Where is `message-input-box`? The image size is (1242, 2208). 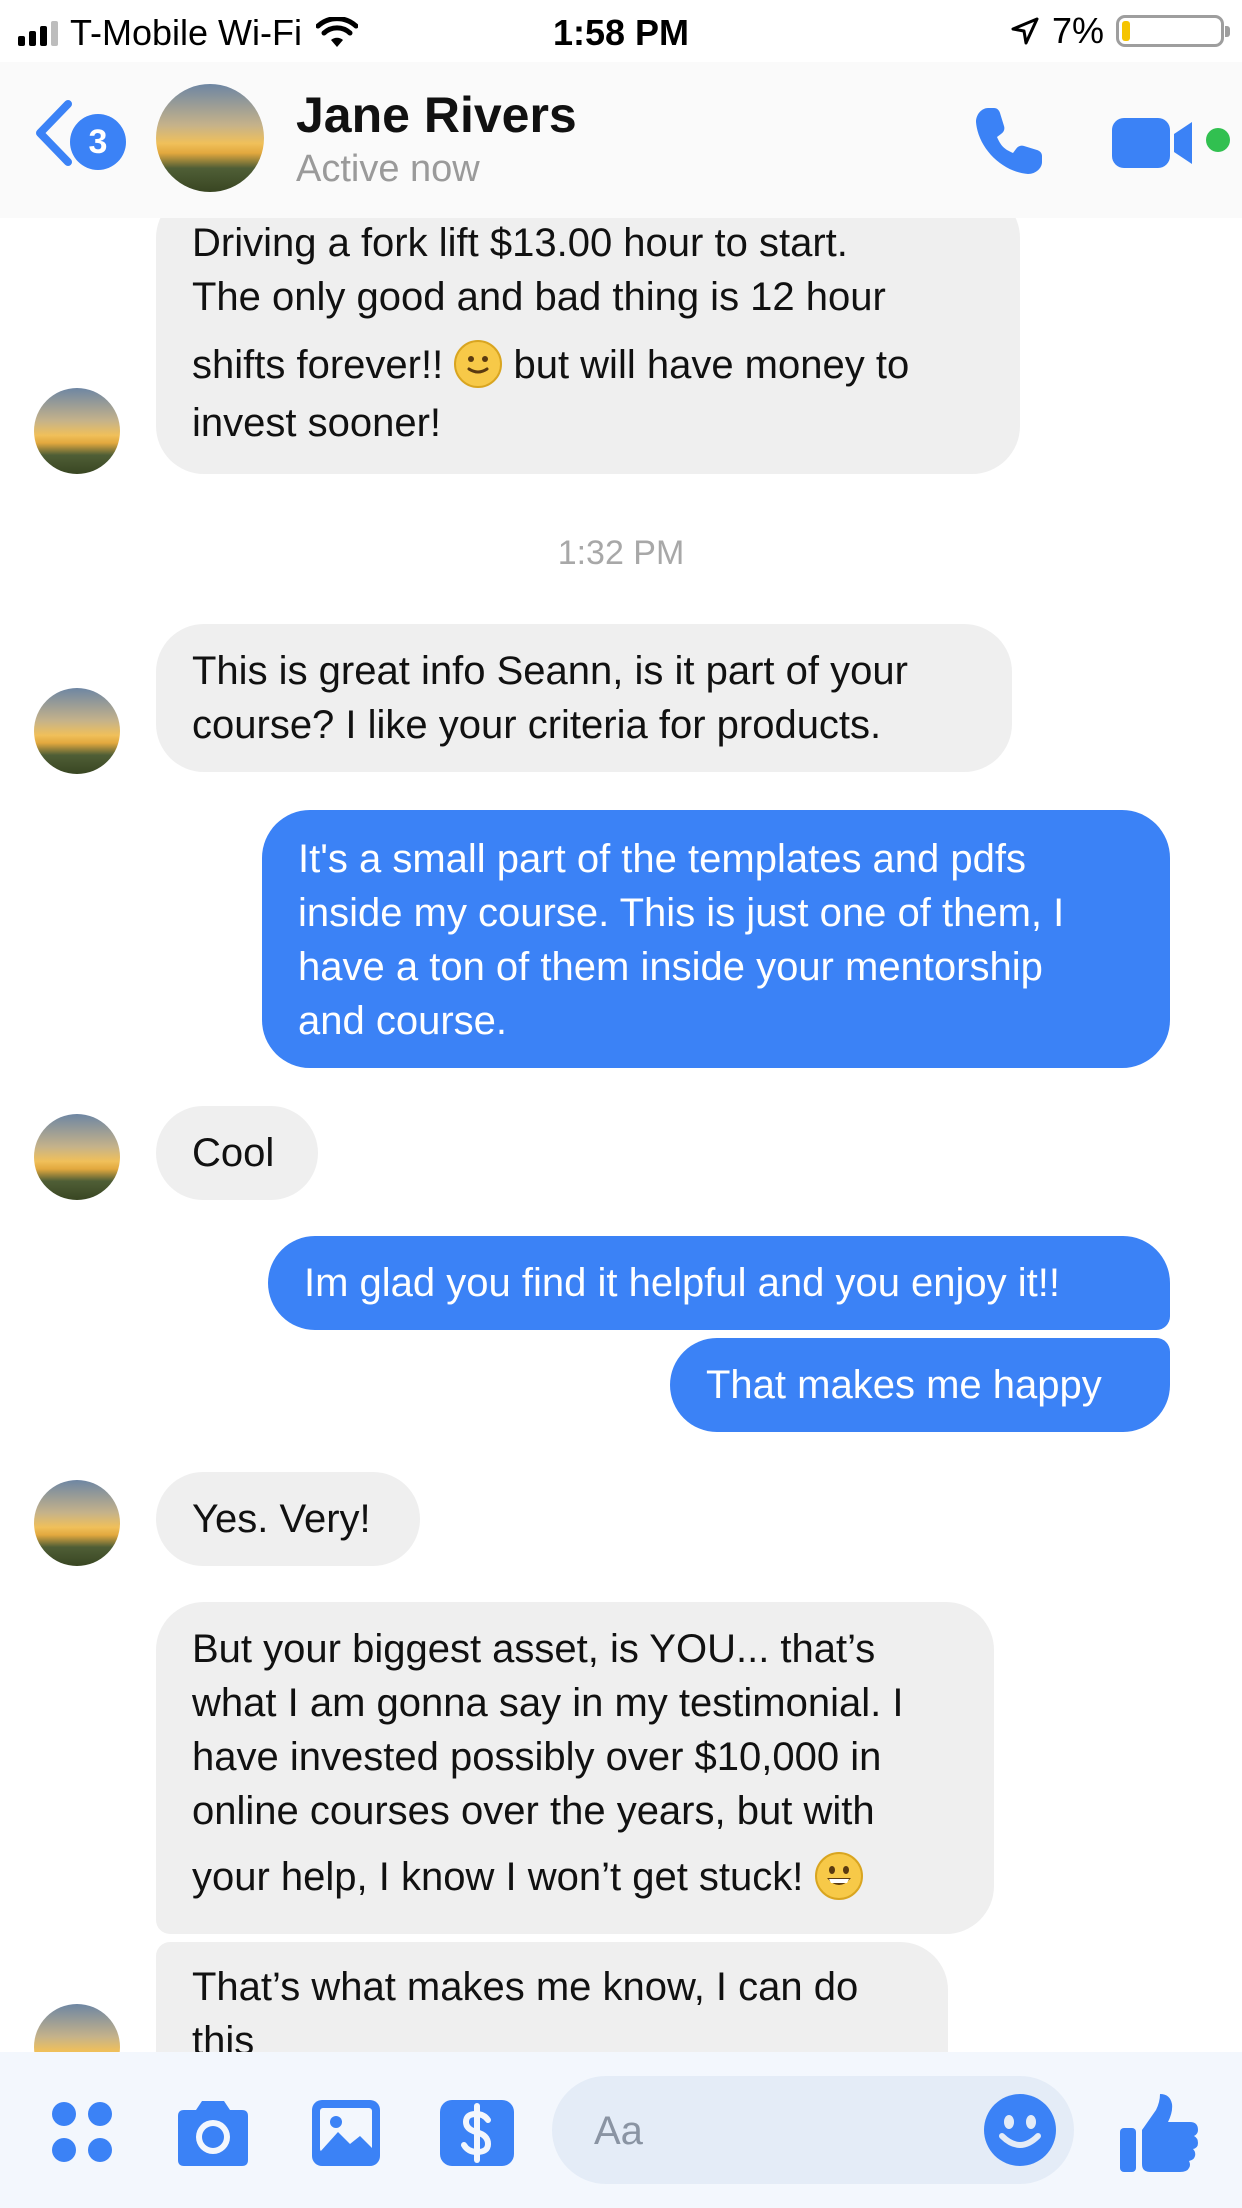 message-input-box is located at coordinates (813, 2130).